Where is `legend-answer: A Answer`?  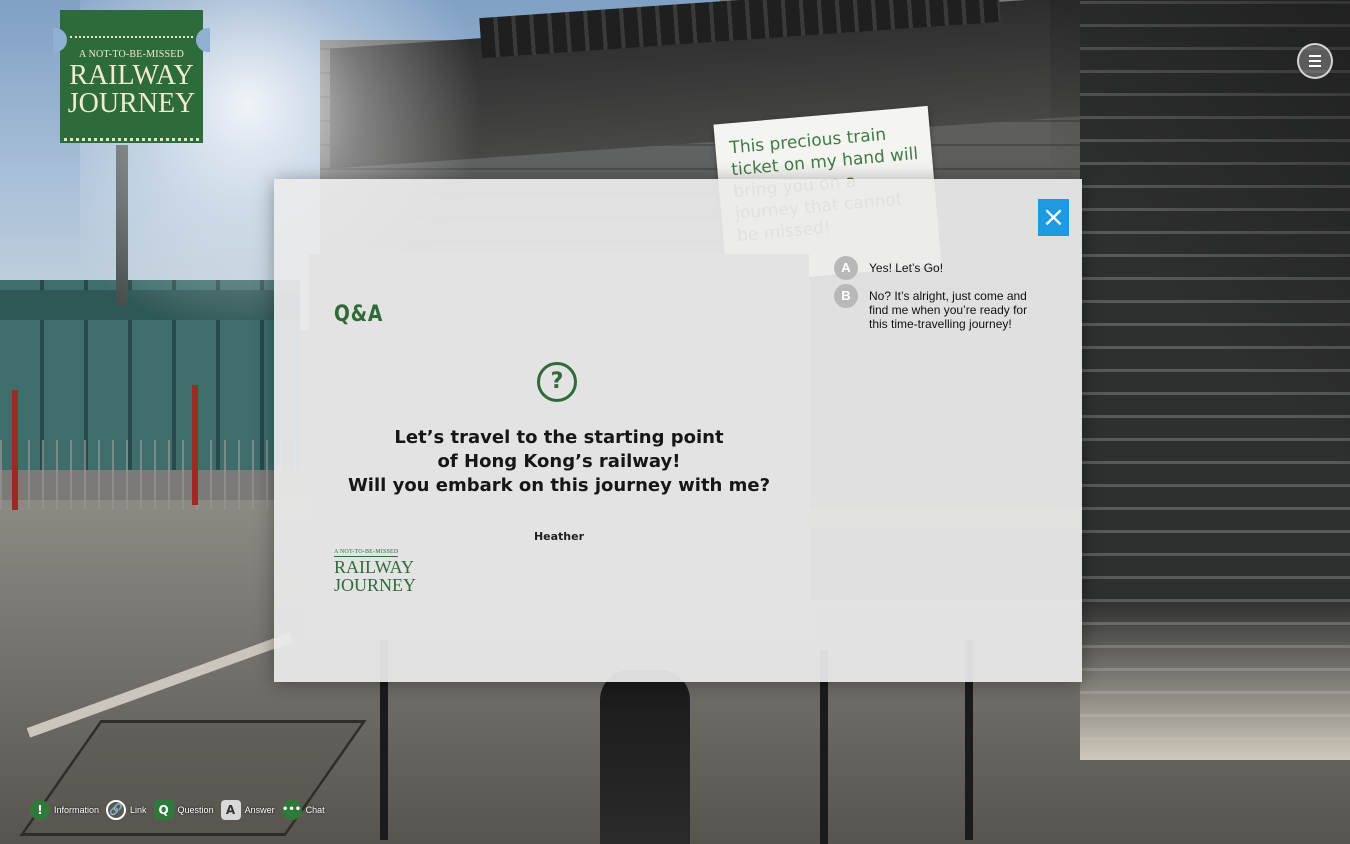 legend-answer: A Answer is located at coordinates (247, 810).